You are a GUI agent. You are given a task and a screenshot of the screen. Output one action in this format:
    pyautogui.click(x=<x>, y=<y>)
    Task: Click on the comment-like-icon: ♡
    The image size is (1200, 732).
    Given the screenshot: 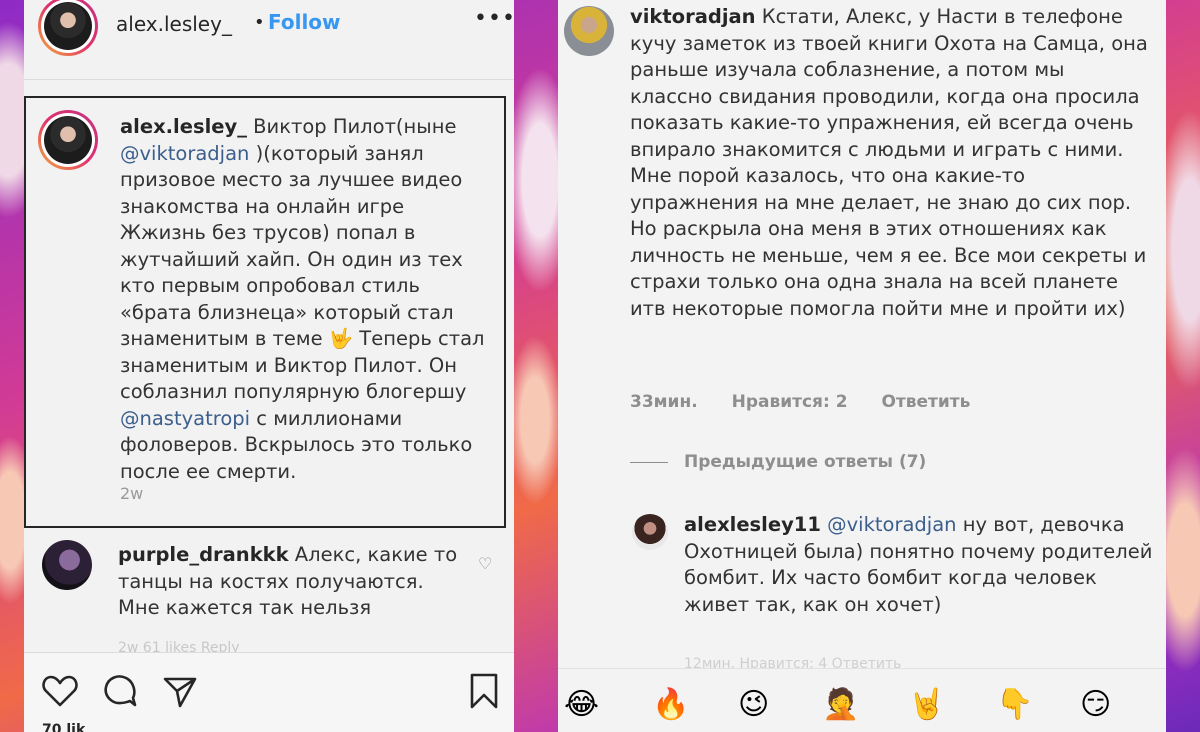 What is the action you would take?
    pyautogui.click(x=485, y=563)
    